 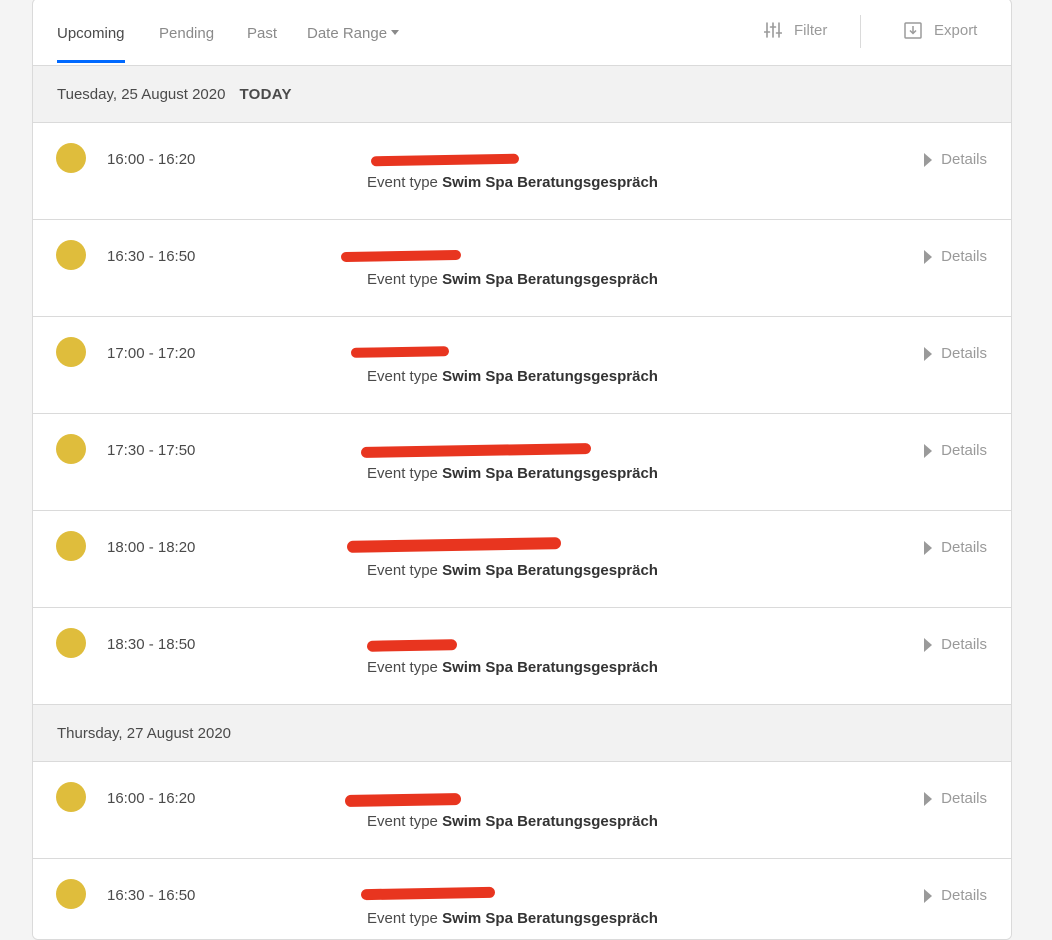 What do you see at coordinates (773, 30) in the screenshot?
I see `sliders-icon` at bounding box center [773, 30].